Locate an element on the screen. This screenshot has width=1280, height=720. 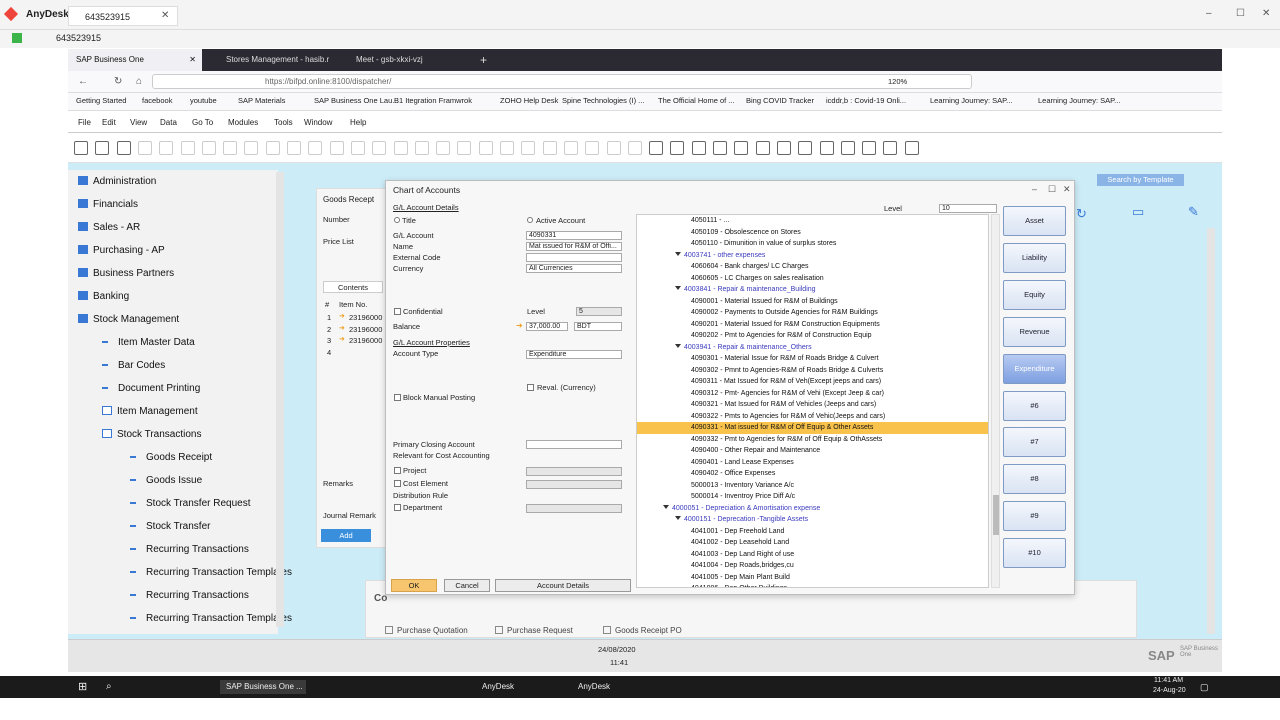
notification-icon: ▢ is located at coordinates (1204, 687).